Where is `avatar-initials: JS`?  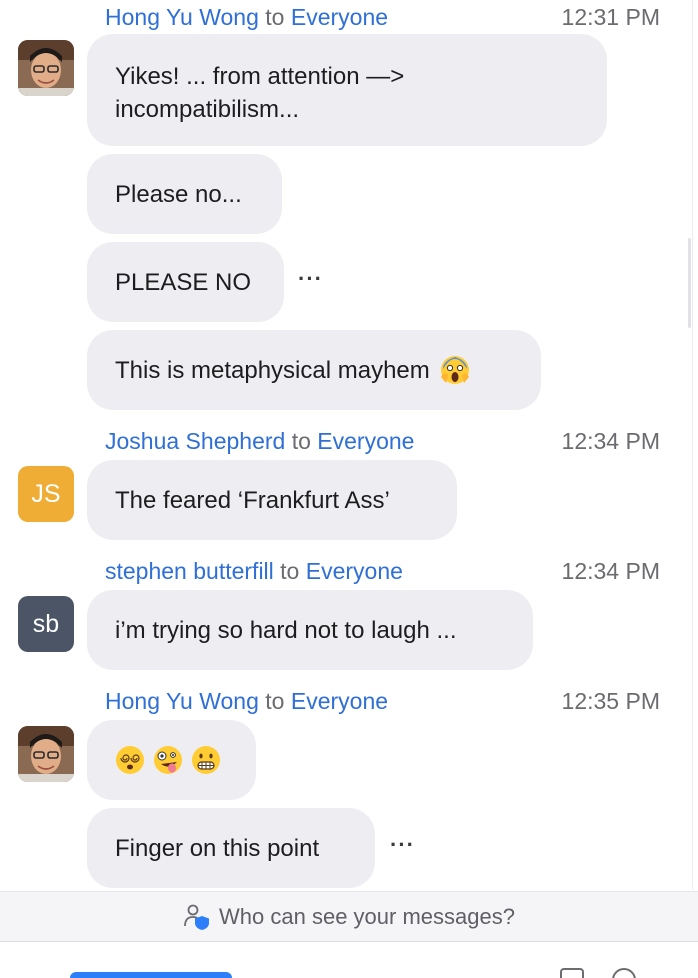 avatar-initials: JS is located at coordinates (46, 493).